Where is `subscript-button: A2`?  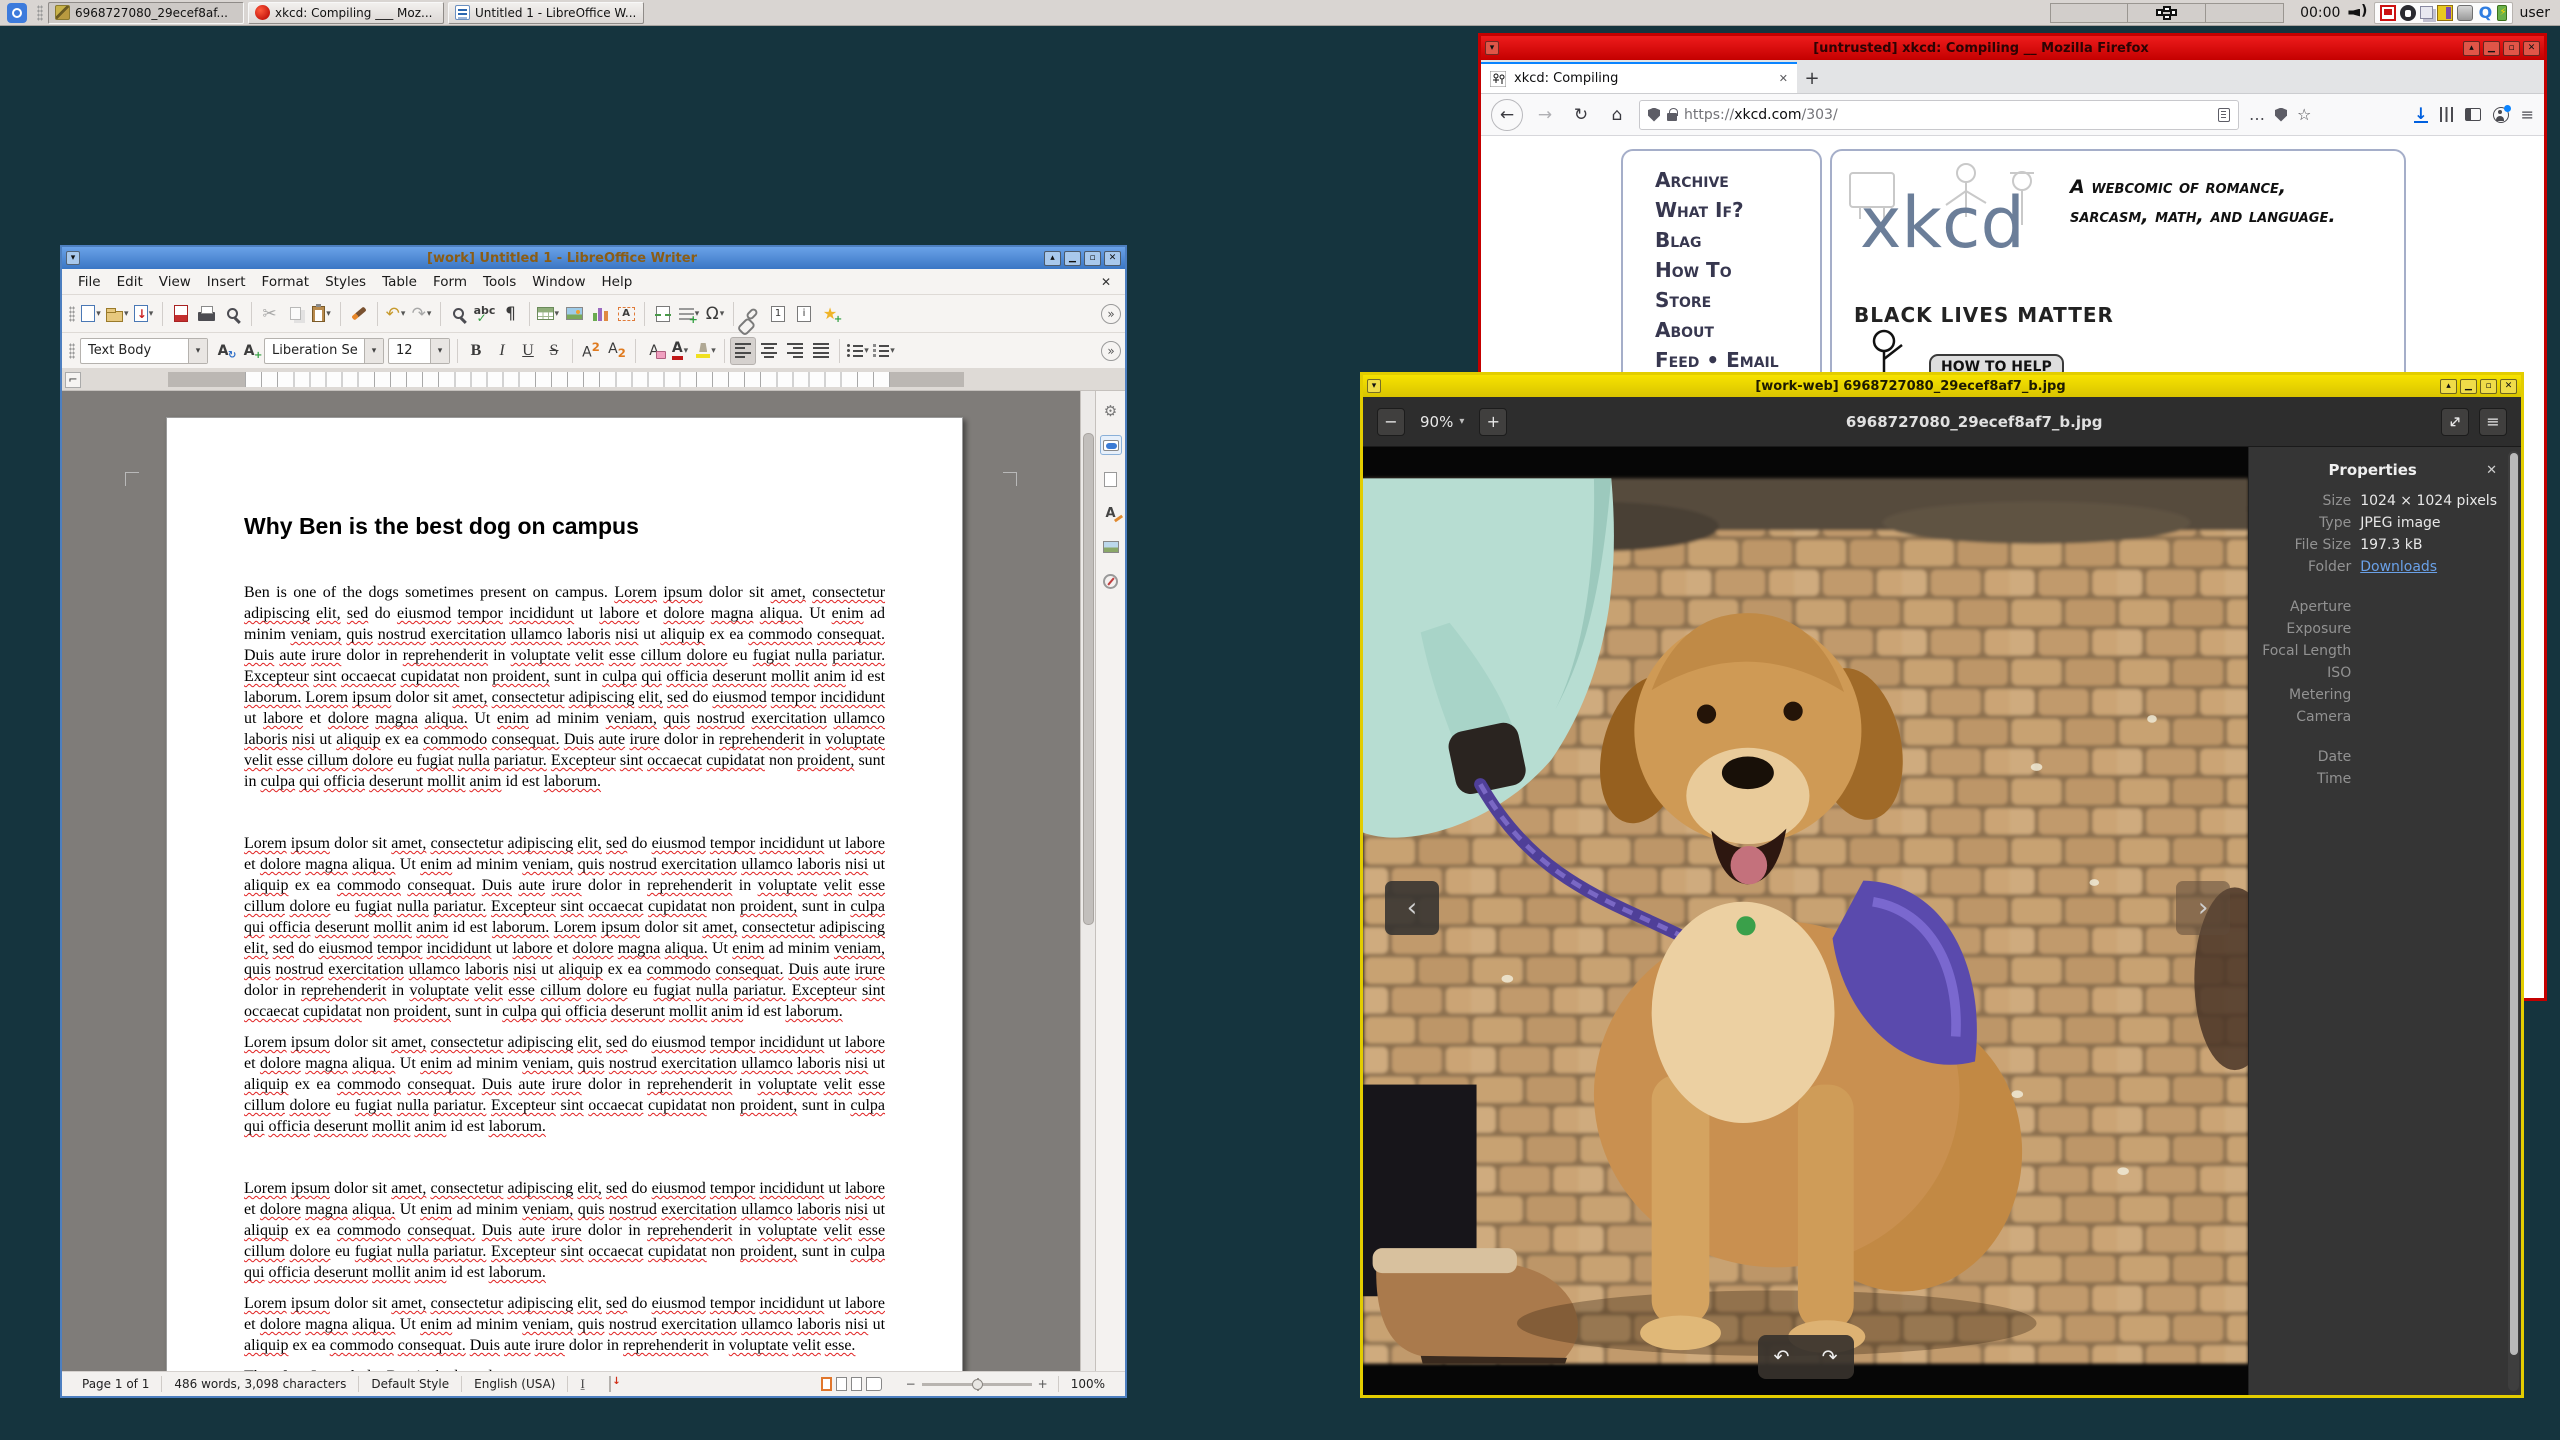 subscript-button: A2 is located at coordinates (617, 351).